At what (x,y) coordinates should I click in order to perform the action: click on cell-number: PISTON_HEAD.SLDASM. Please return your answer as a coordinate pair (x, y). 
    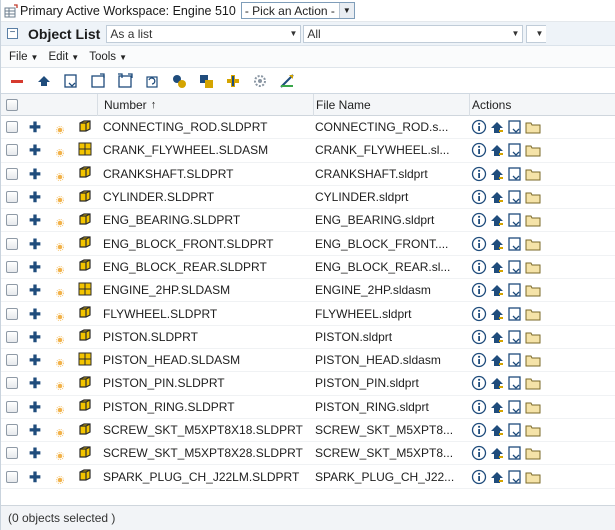
    Looking at the image, I should click on (205, 360).